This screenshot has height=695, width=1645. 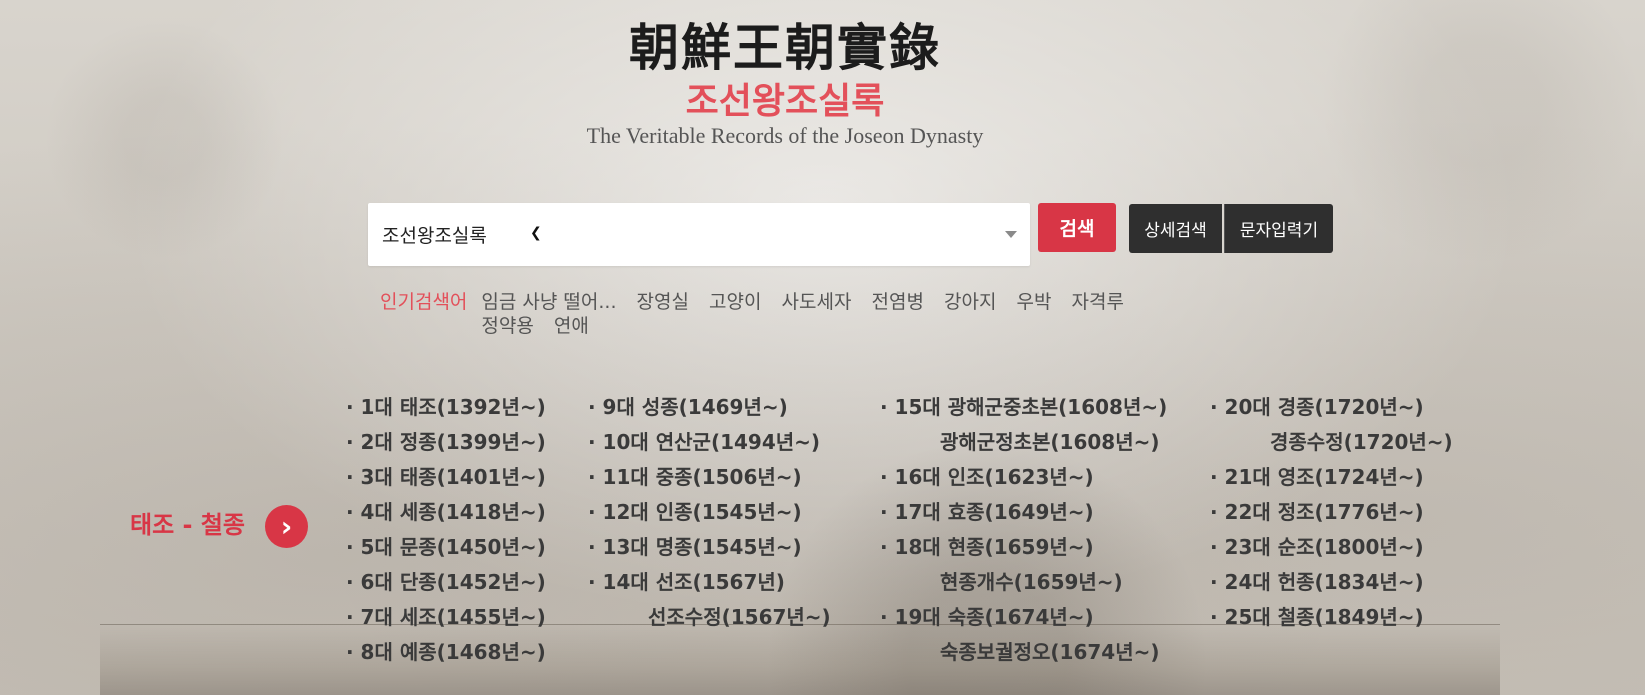 I want to click on char-input-button: 문자입력기, so click(x=1278, y=228).